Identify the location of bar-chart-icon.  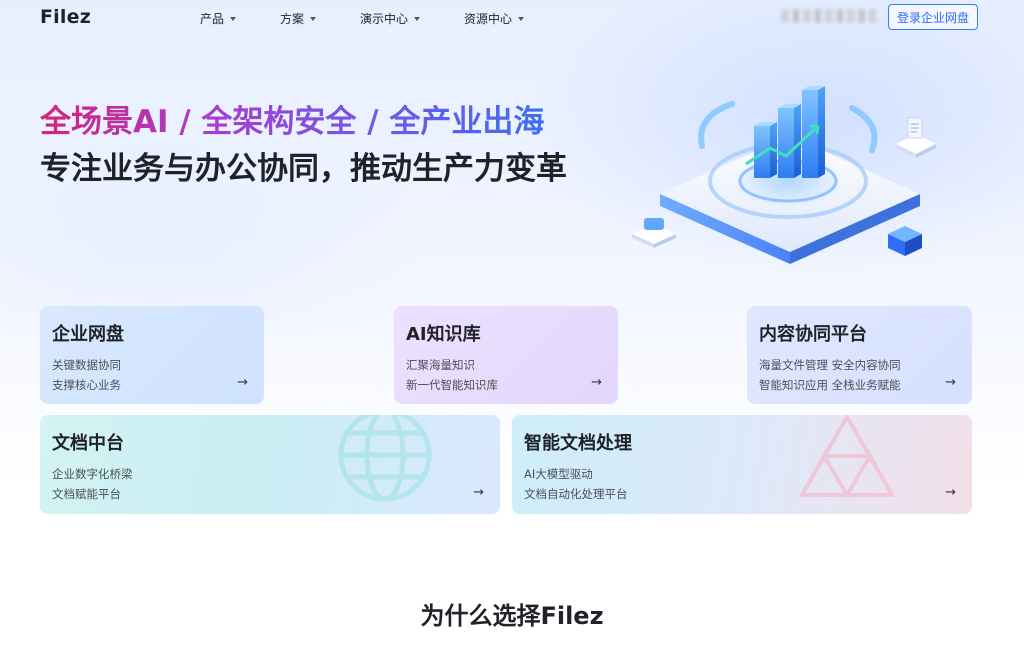
(785, 132).